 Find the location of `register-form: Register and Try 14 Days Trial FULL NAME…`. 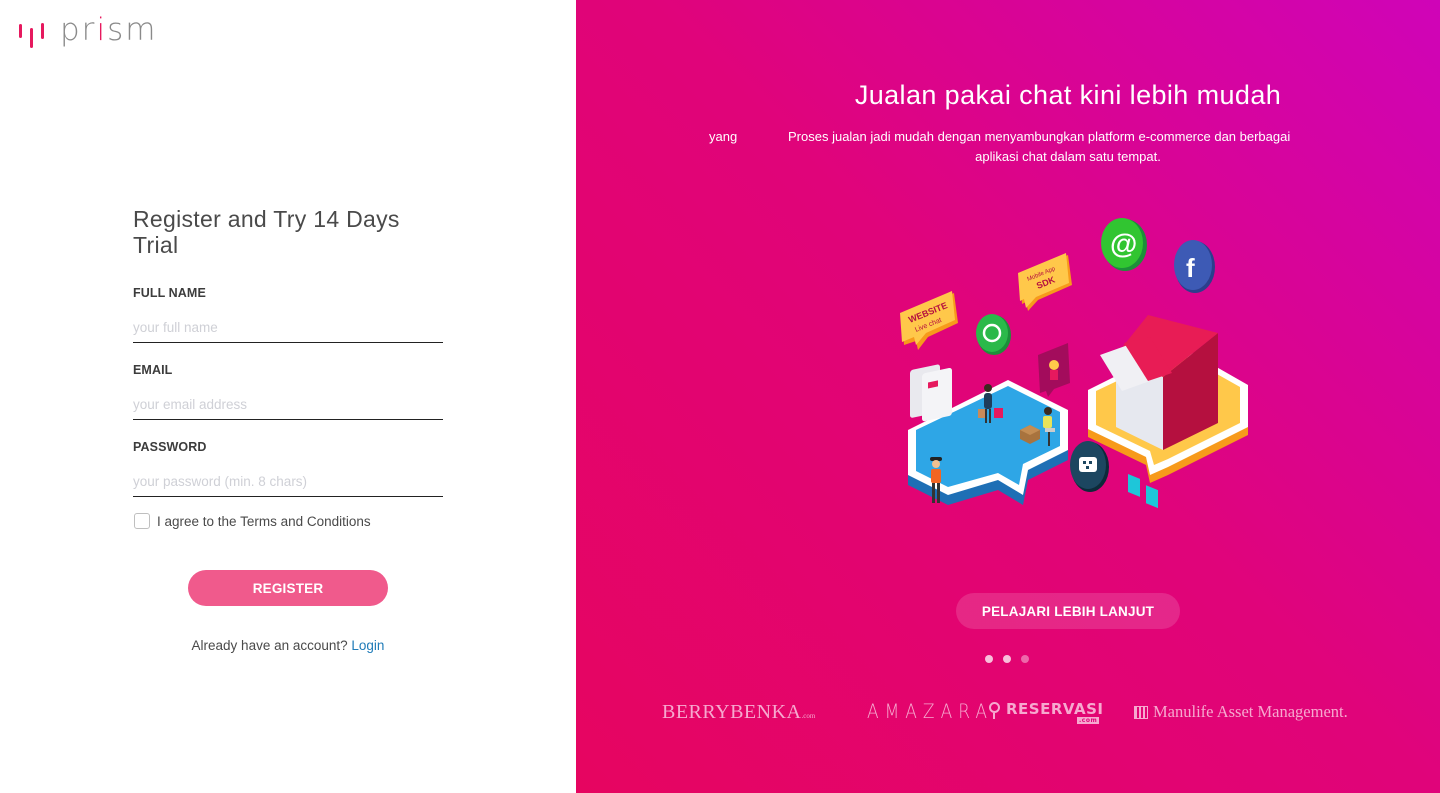

register-form: Register and Try 14 Days Trial FULL NAME… is located at coordinates (288, 429).